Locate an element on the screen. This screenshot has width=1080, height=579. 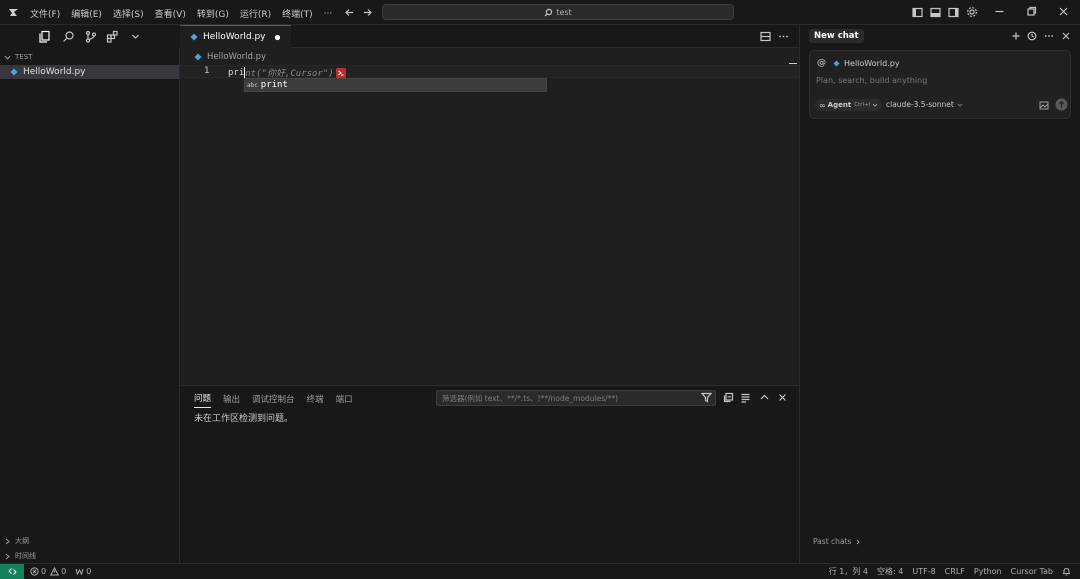
tab-ports: 端口 is located at coordinates (344, 400).